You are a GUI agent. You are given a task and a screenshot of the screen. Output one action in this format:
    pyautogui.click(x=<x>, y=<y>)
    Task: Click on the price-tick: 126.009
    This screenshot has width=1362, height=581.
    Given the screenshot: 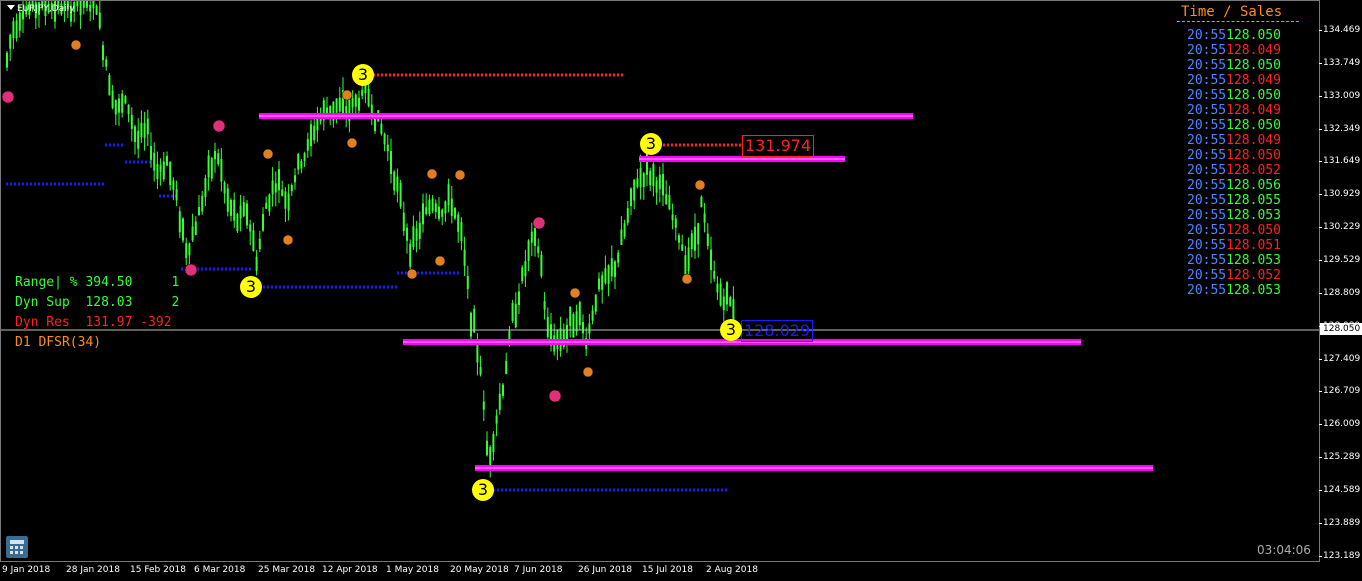 What is the action you would take?
    pyautogui.click(x=1339, y=424)
    